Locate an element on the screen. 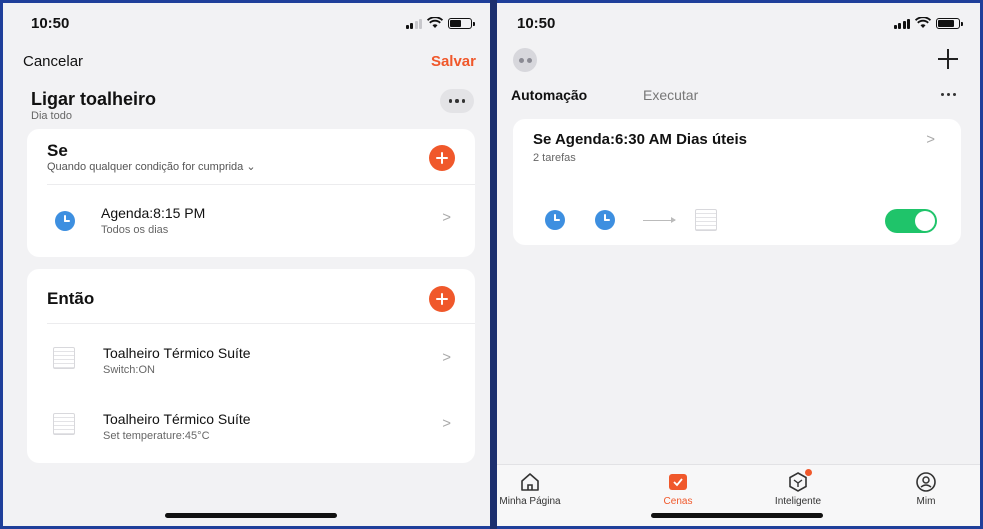 The width and height of the screenshot is (983, 529). tab-inteligente: Inteligente is located at coordinates (798, 488).